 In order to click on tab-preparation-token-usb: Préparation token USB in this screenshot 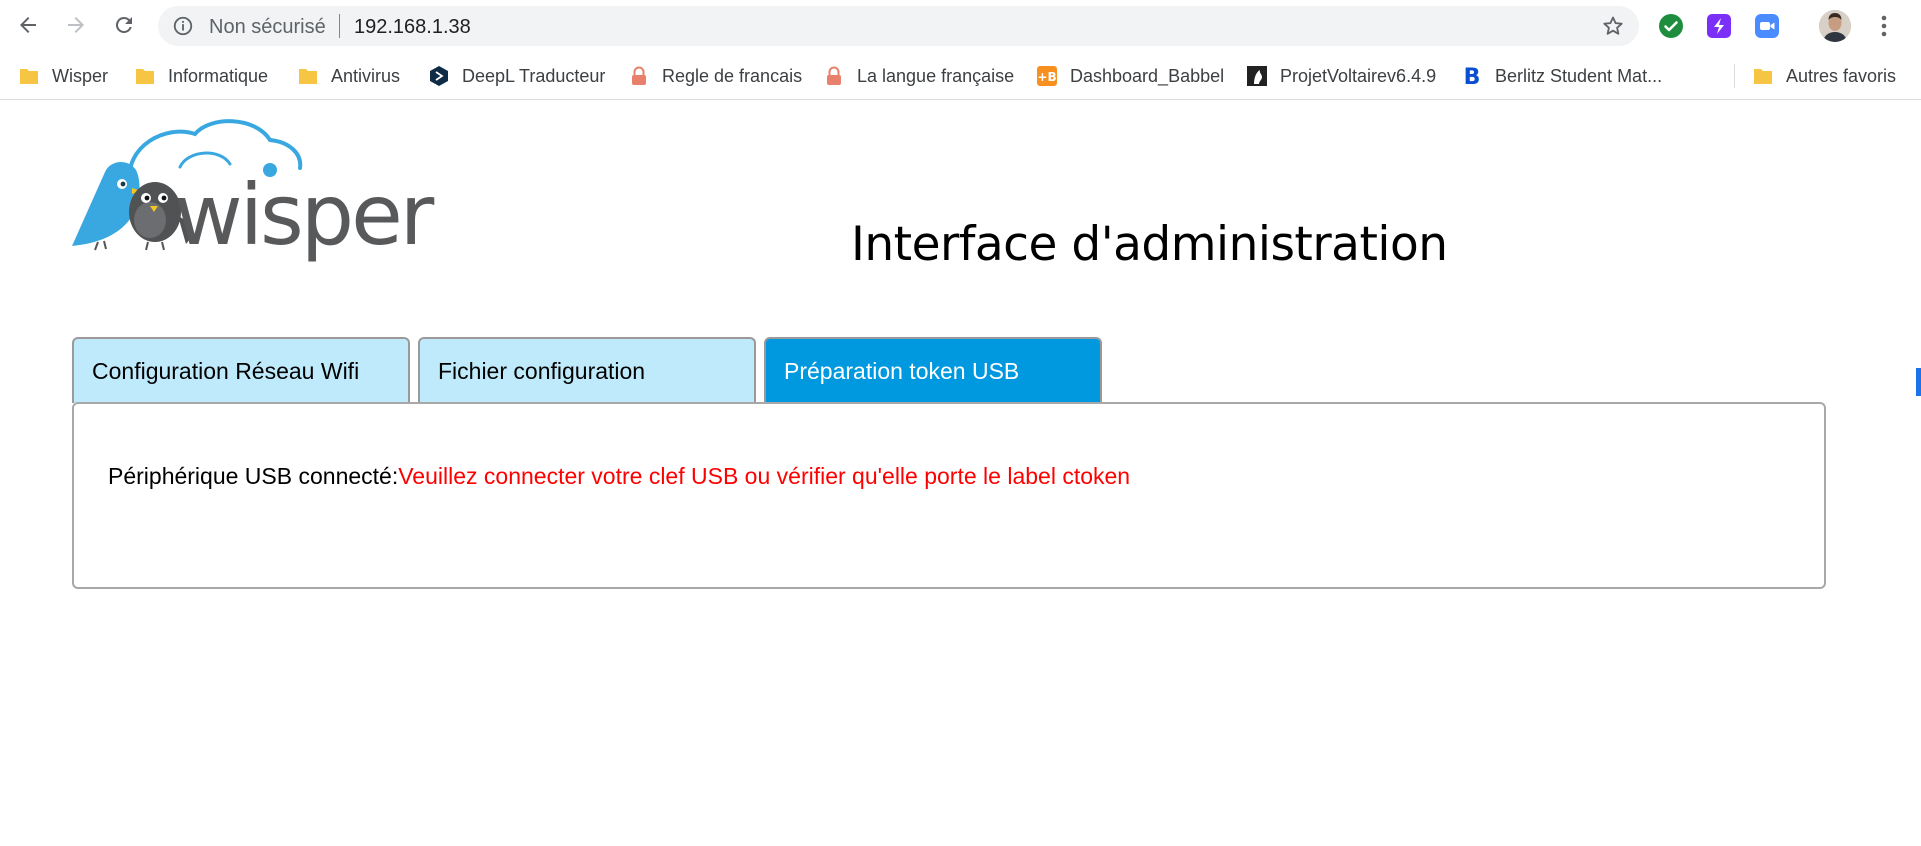, I will do `click(933, 370)`.